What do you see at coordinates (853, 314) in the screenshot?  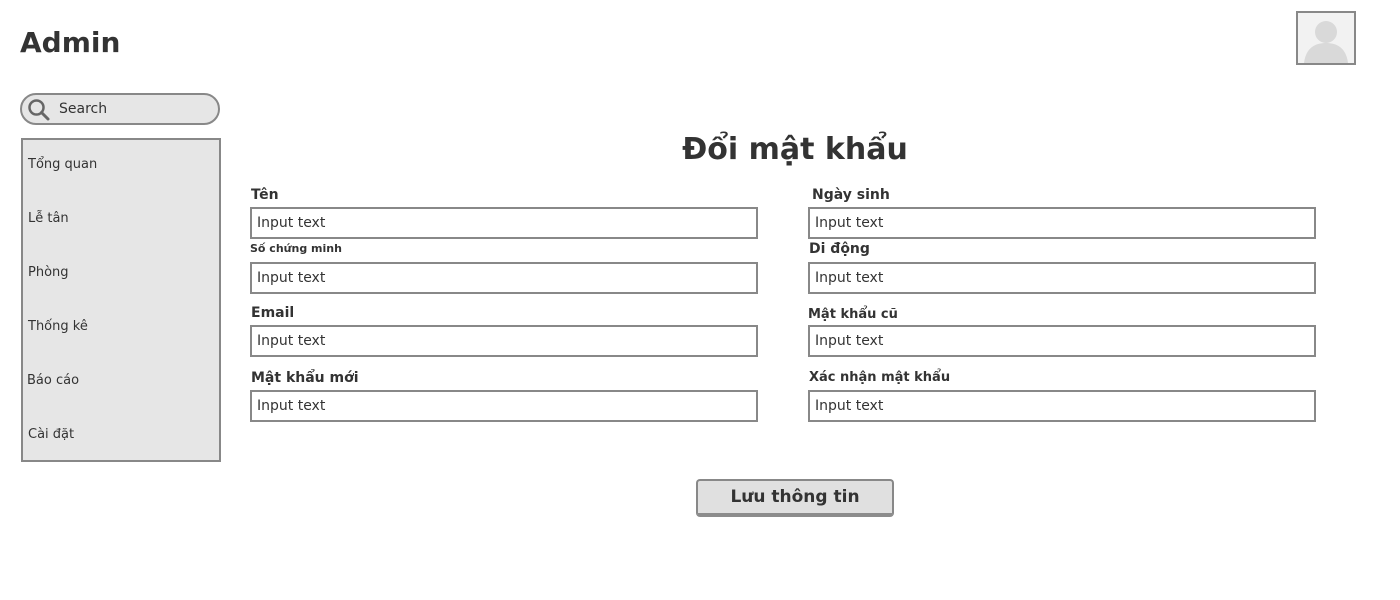 I see `old-password-label: Mật khẩu cũ` at bounding box center [853, 314].